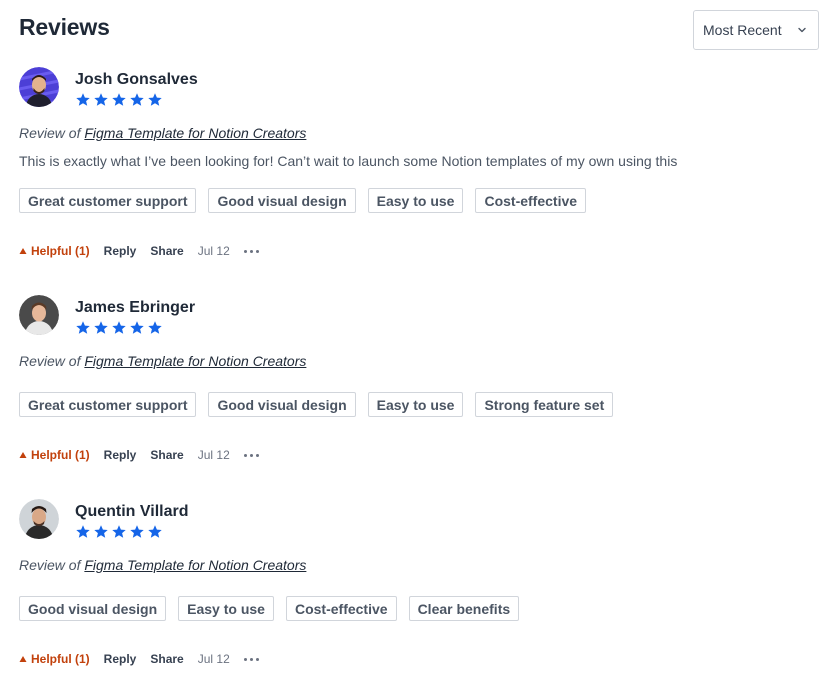 This screenshot has width=832, height=679. What do you see at coordinates (64, 27) in the screenshot?
I see `page-title: Reviews` at bounding box center [64, 27].